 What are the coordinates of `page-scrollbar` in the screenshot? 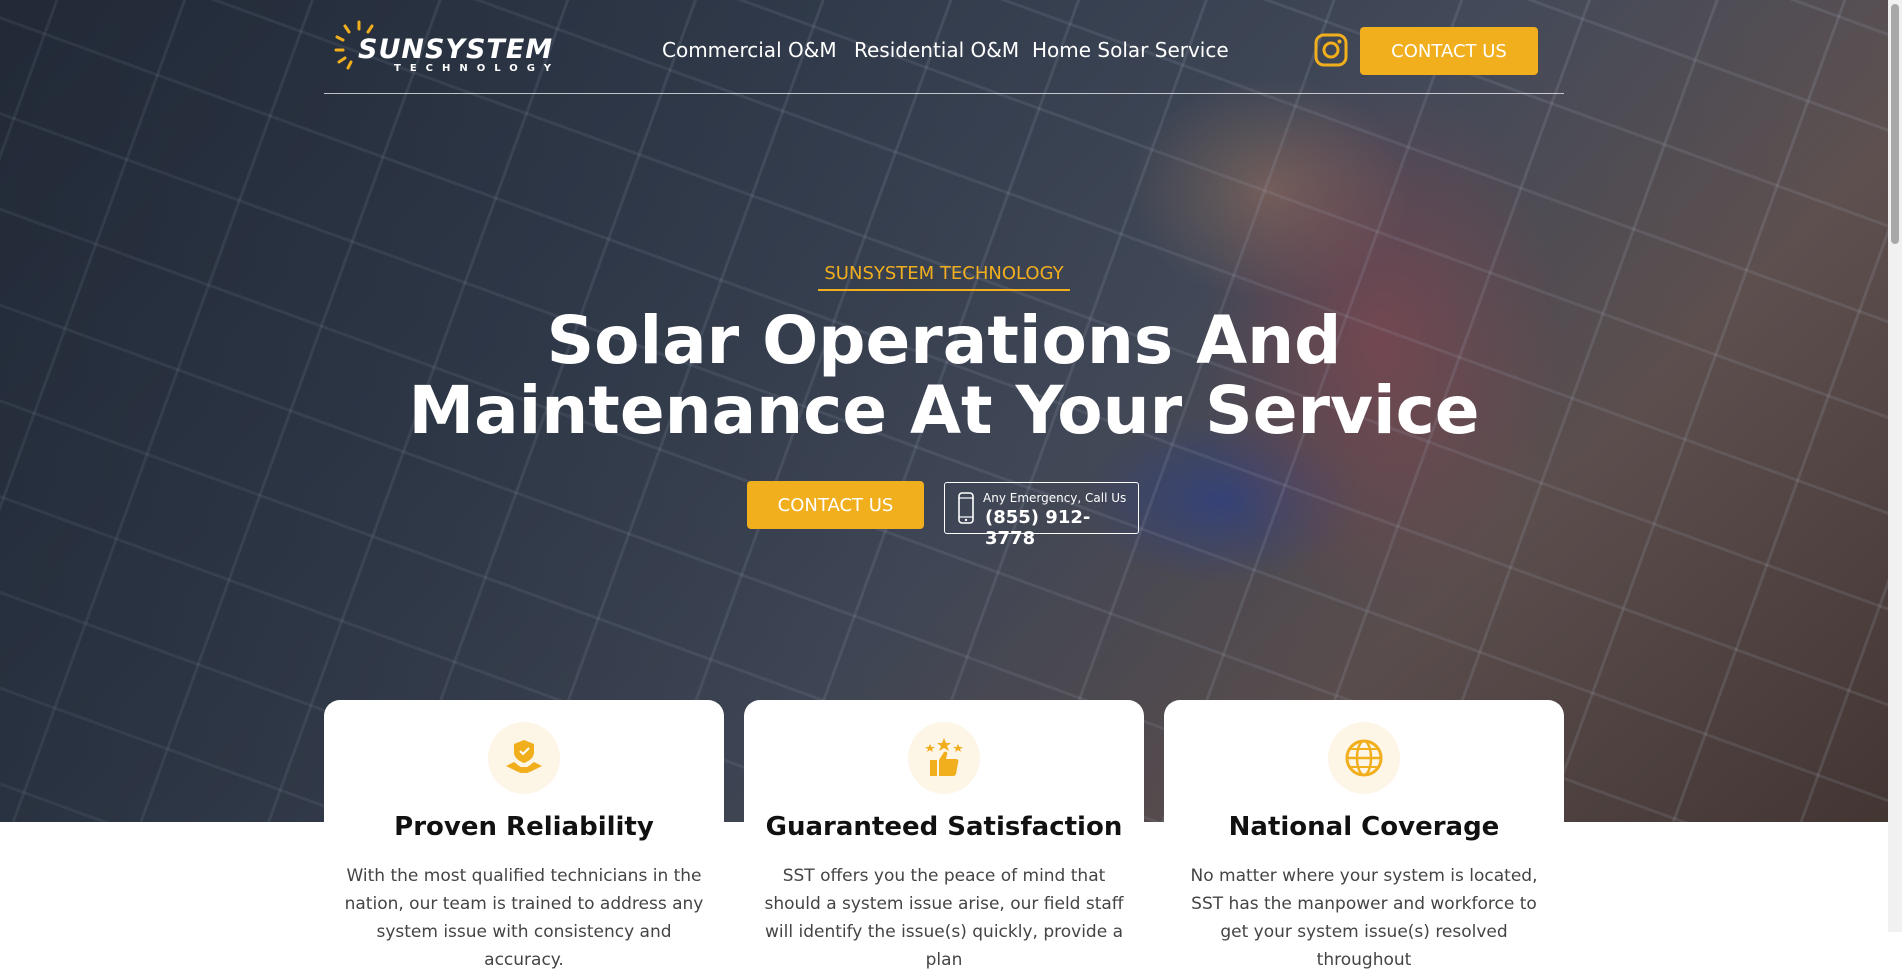 It's located at (1895, 466).